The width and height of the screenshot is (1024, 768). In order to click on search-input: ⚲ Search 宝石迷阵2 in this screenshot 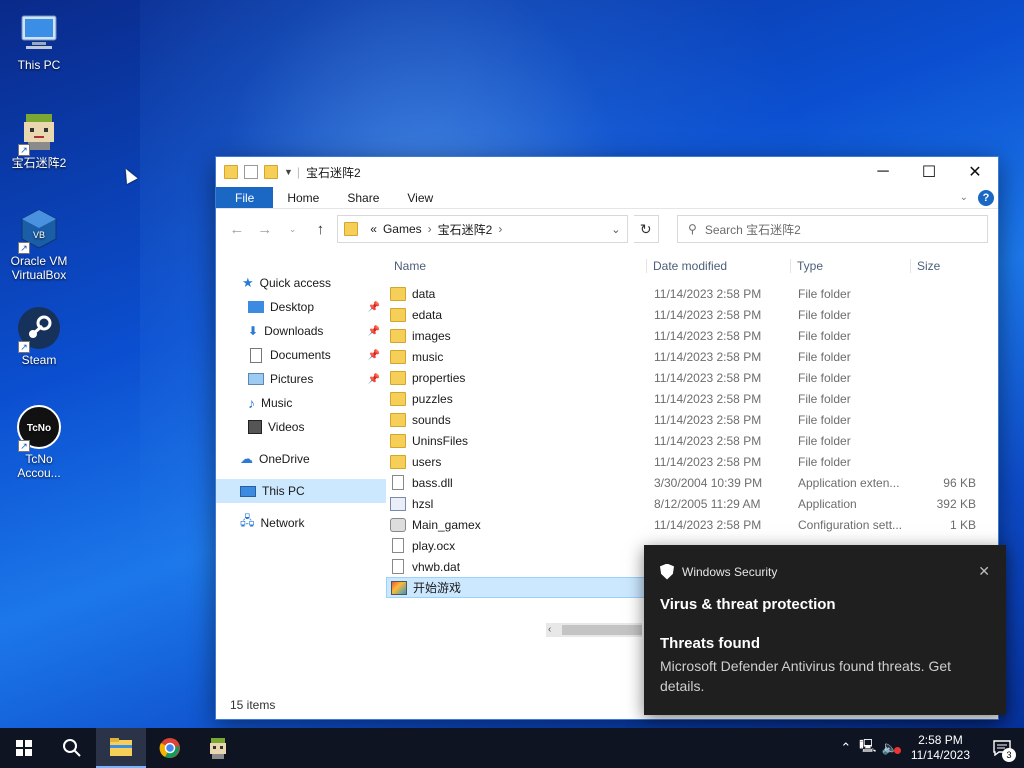, I will do `click(832, 229)`.